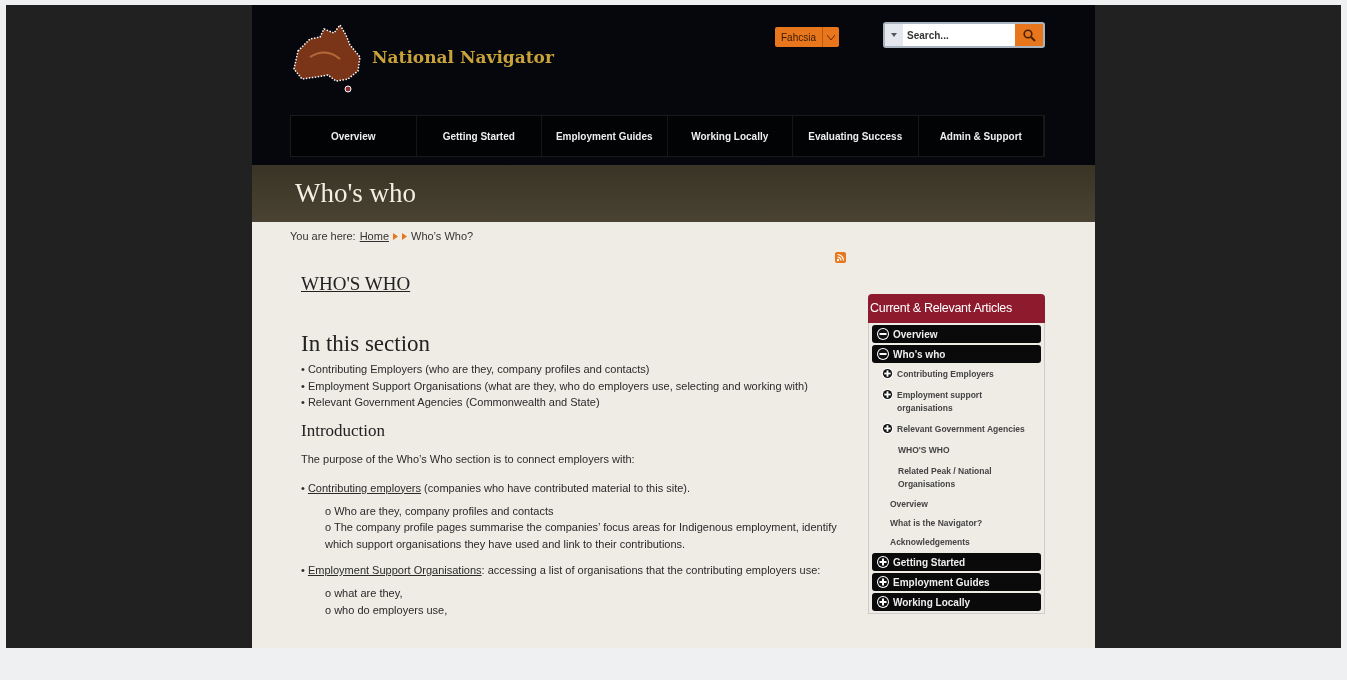 The height and width of the screenshot is (680, 1347). Describe the element at coordinates (581, 536) in the screenshot. I see `sub-item: o The company profile pages summarise the companies’ focus areas for Indigenous employment, identify which support organisations they have used and link to their contributions.` at that location.